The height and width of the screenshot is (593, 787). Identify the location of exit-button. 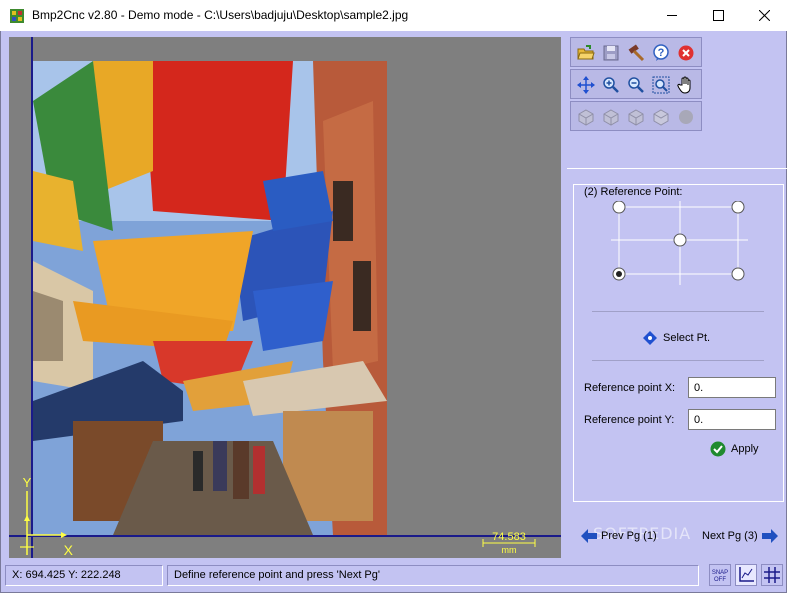
(686, 53).